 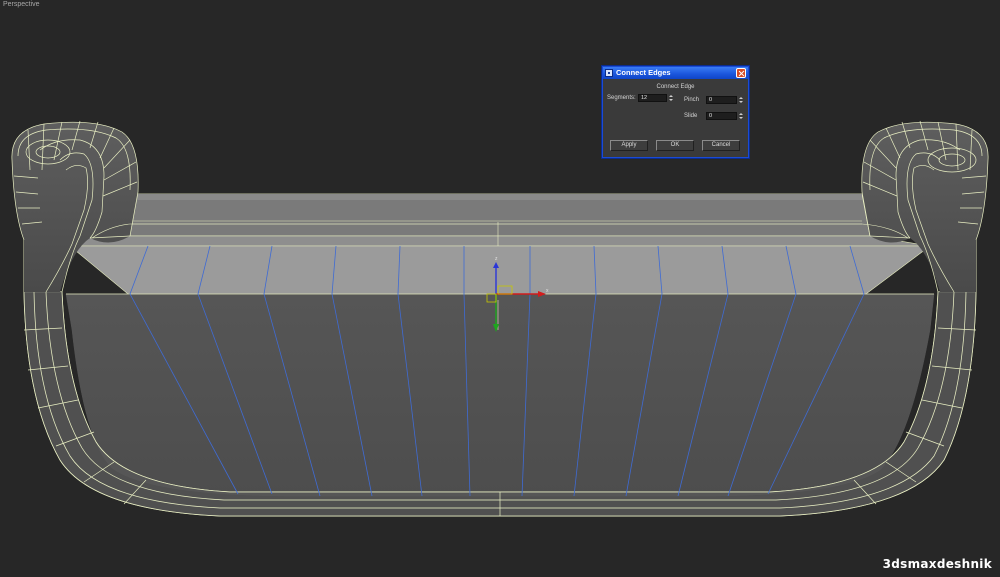 What do you see at coordinates (691, 116) in the screenshot?
I see `slide-label: Slide` at bounding box center [691, 116].